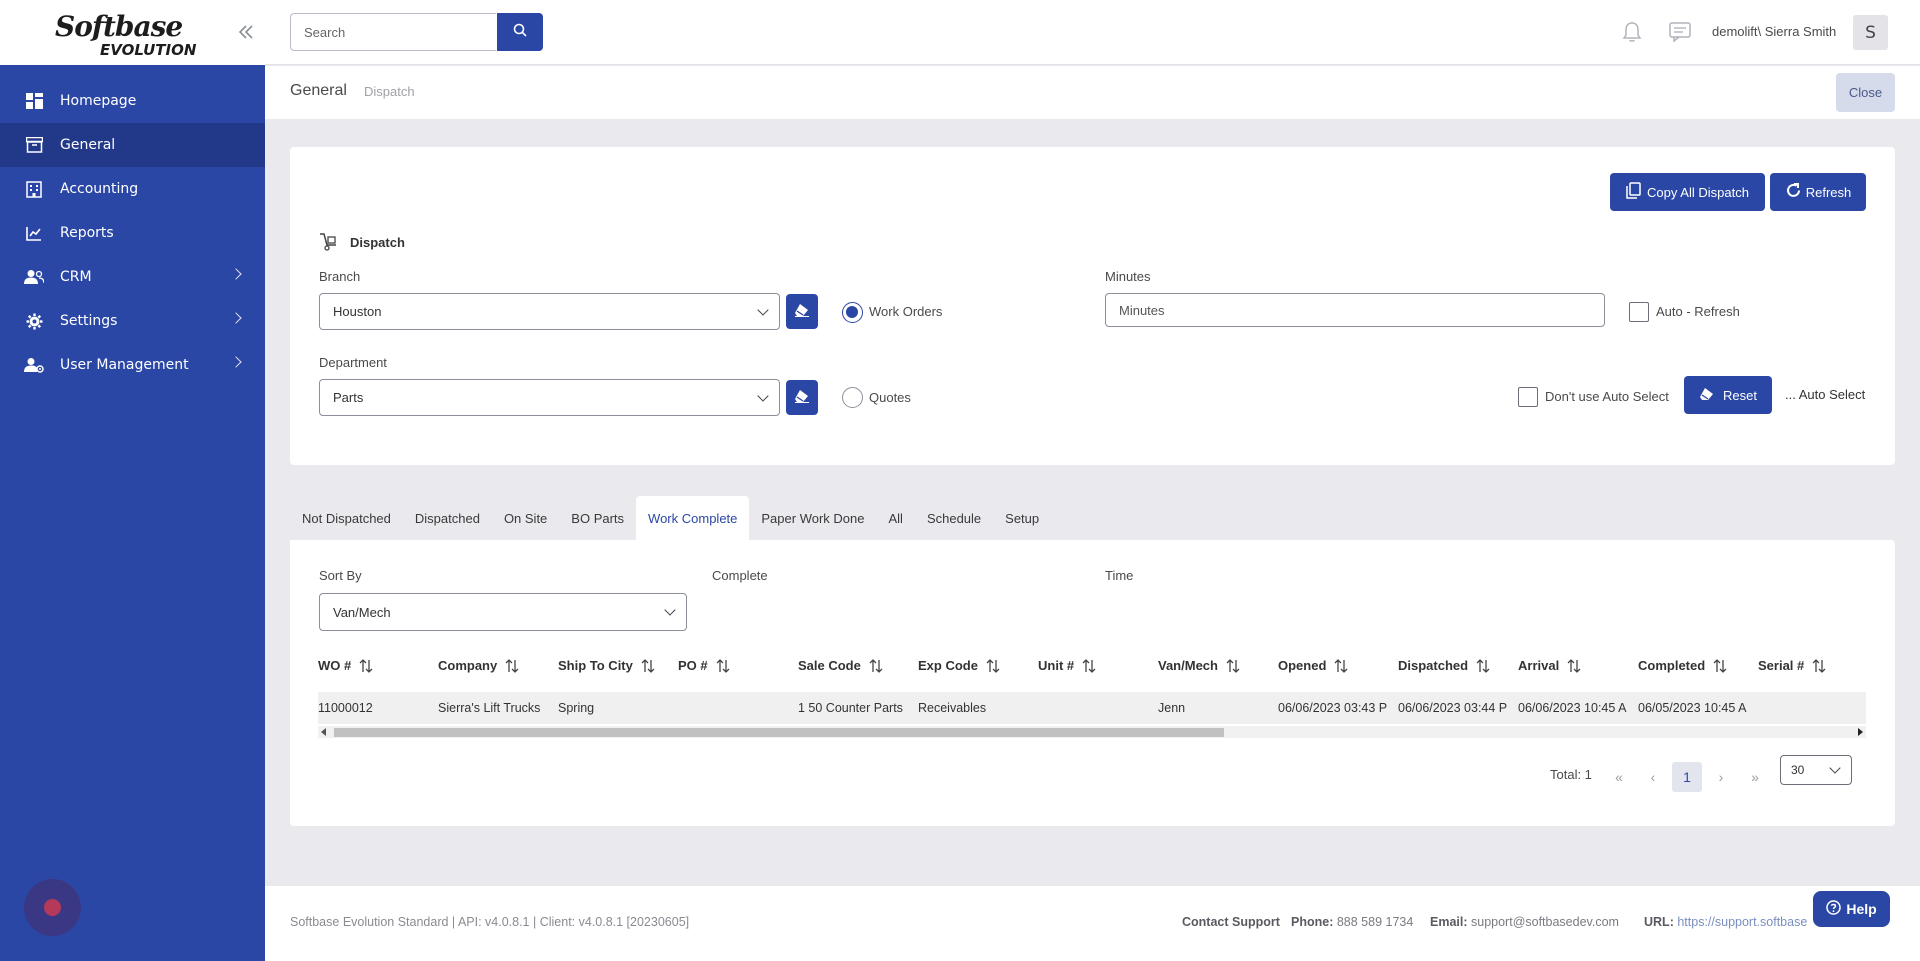 This screenshot has height=961, width=1920. What do you see at coordinates (693, 518) in the screenshot?
I see `tab-work-complete: Work Complete` at bounding box center [693, 518].